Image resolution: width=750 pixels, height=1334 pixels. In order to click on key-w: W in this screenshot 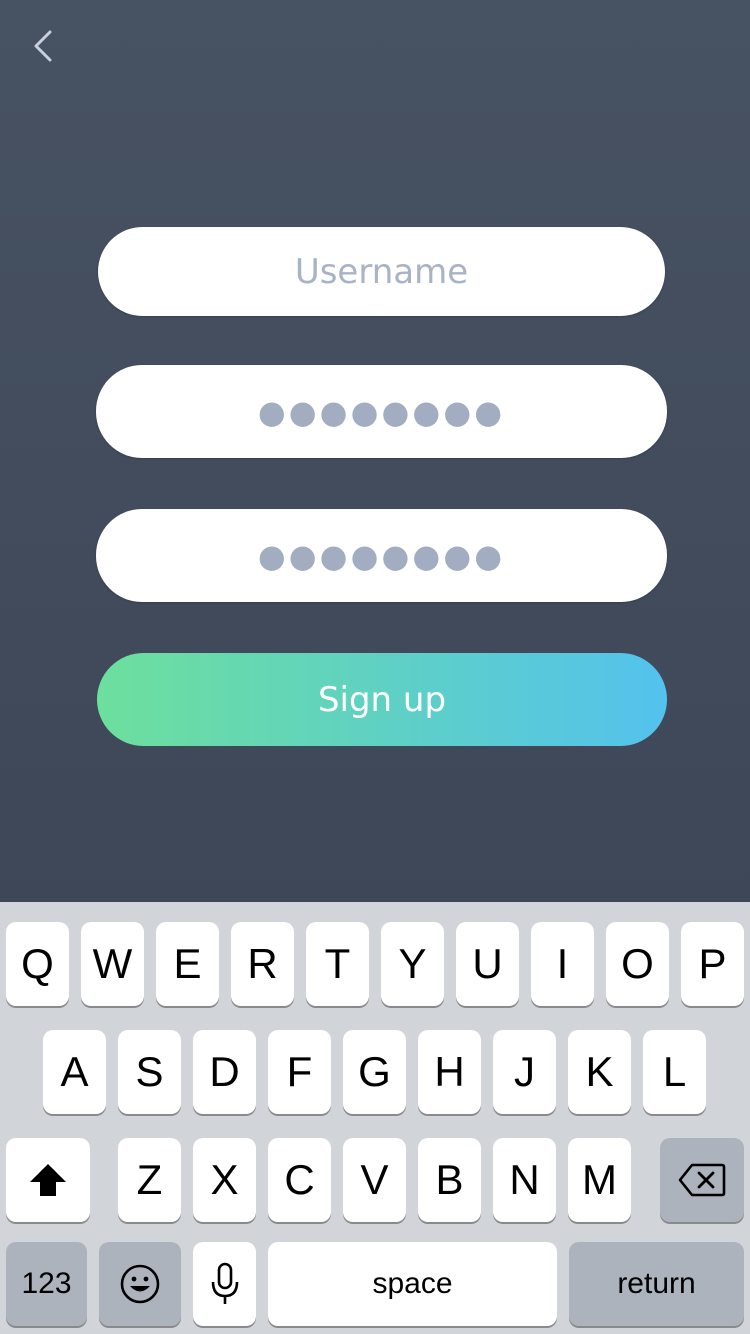, I will do `click(112, 964)`.